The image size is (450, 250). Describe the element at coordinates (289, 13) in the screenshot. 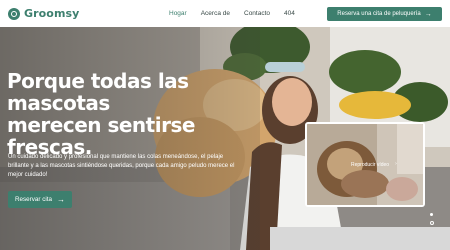

I see `nav-item-404: 404` at that location.